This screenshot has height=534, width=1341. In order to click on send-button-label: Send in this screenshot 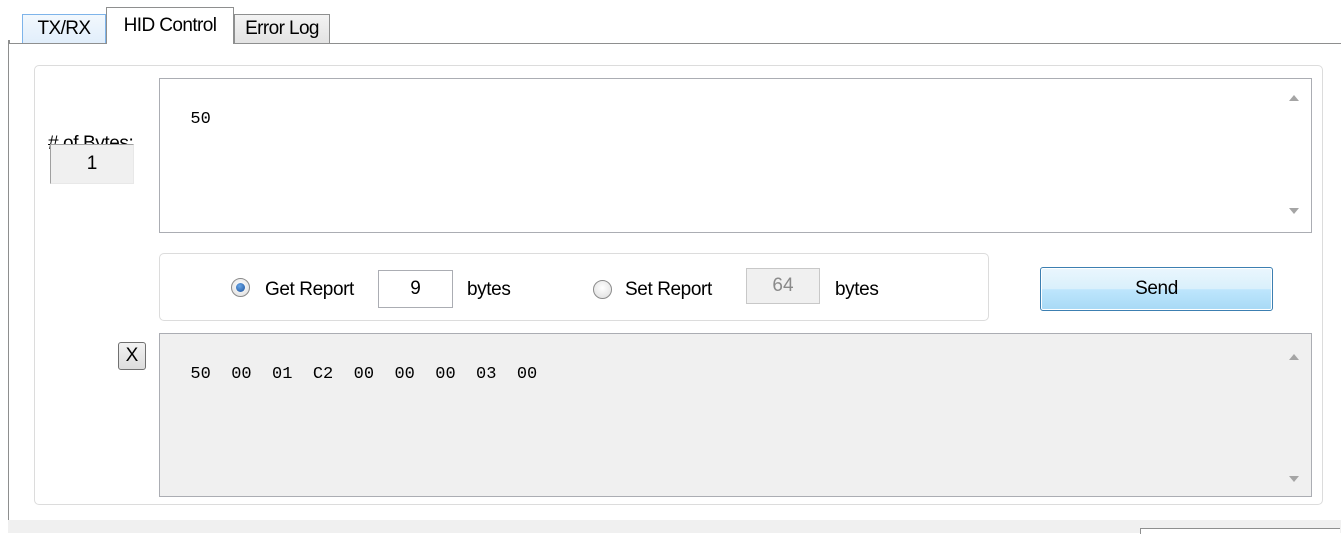, I will do `click(1156, 288)`.